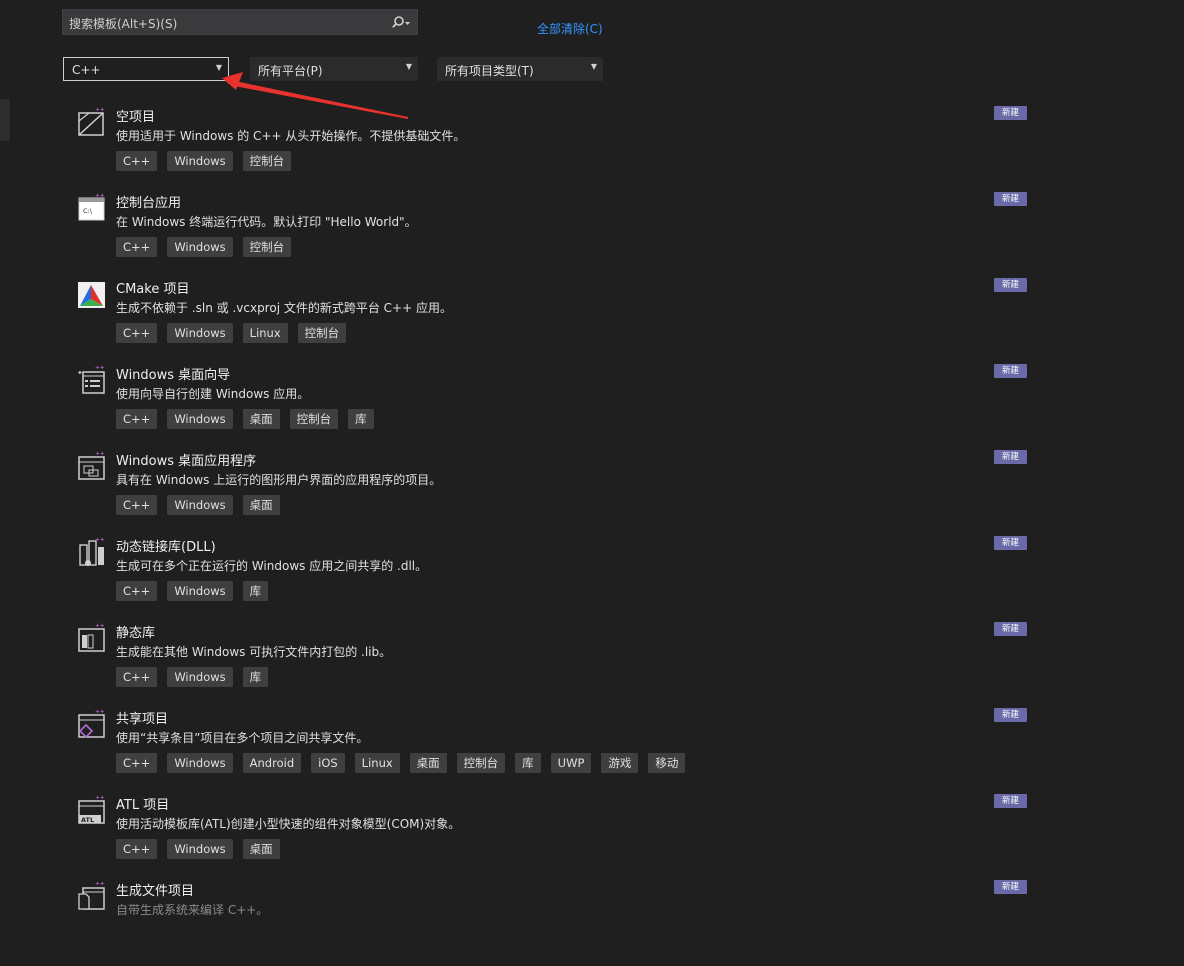 The height and width of the screenshot is (966, 1184). Describe the element at coordinates (146, 69) in the screenshot. I see `language-filter-dropdown: C++ ▼` at that location.